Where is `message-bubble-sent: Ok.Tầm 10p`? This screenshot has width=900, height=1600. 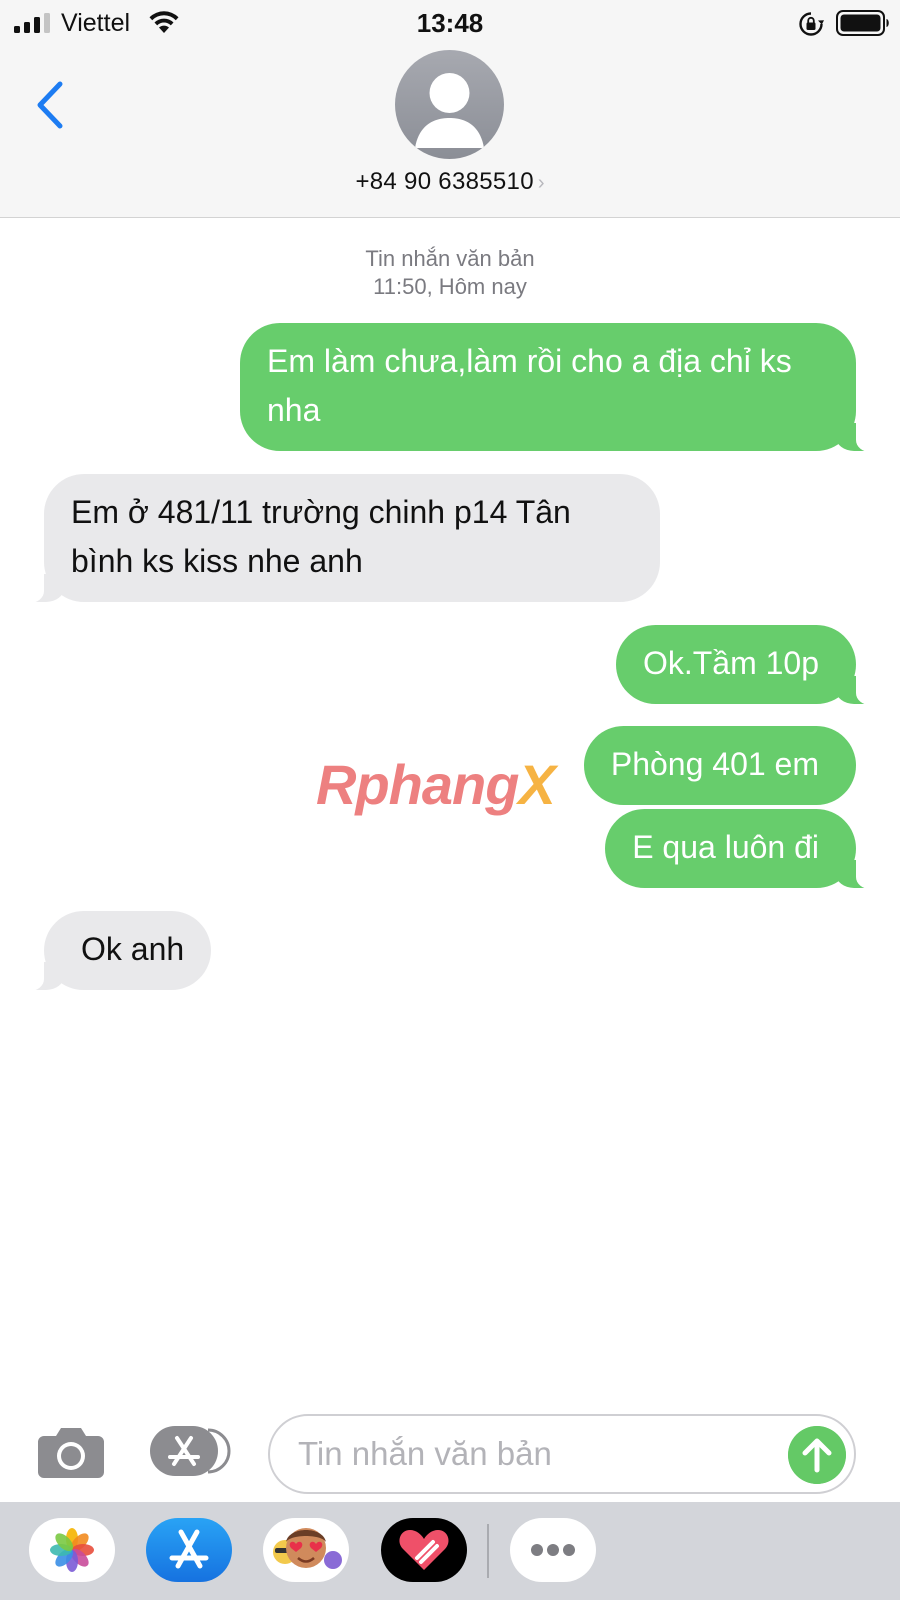 message-bubble-sent: Ok.Tầm 10p is located at coordinates (752, 665).